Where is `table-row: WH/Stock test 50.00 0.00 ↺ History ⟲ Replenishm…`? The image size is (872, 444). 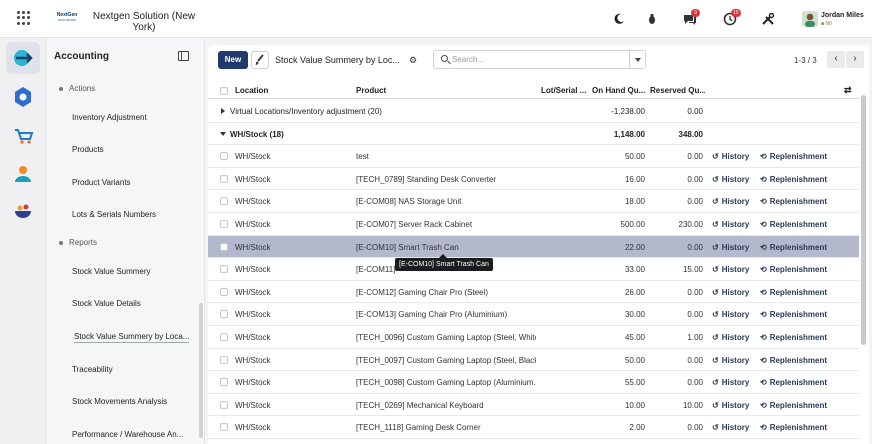
table-row: WH/Stock test 50.00 0.00 ↺ History ⟲ Replenishm… is located at coordinates (533, 156).